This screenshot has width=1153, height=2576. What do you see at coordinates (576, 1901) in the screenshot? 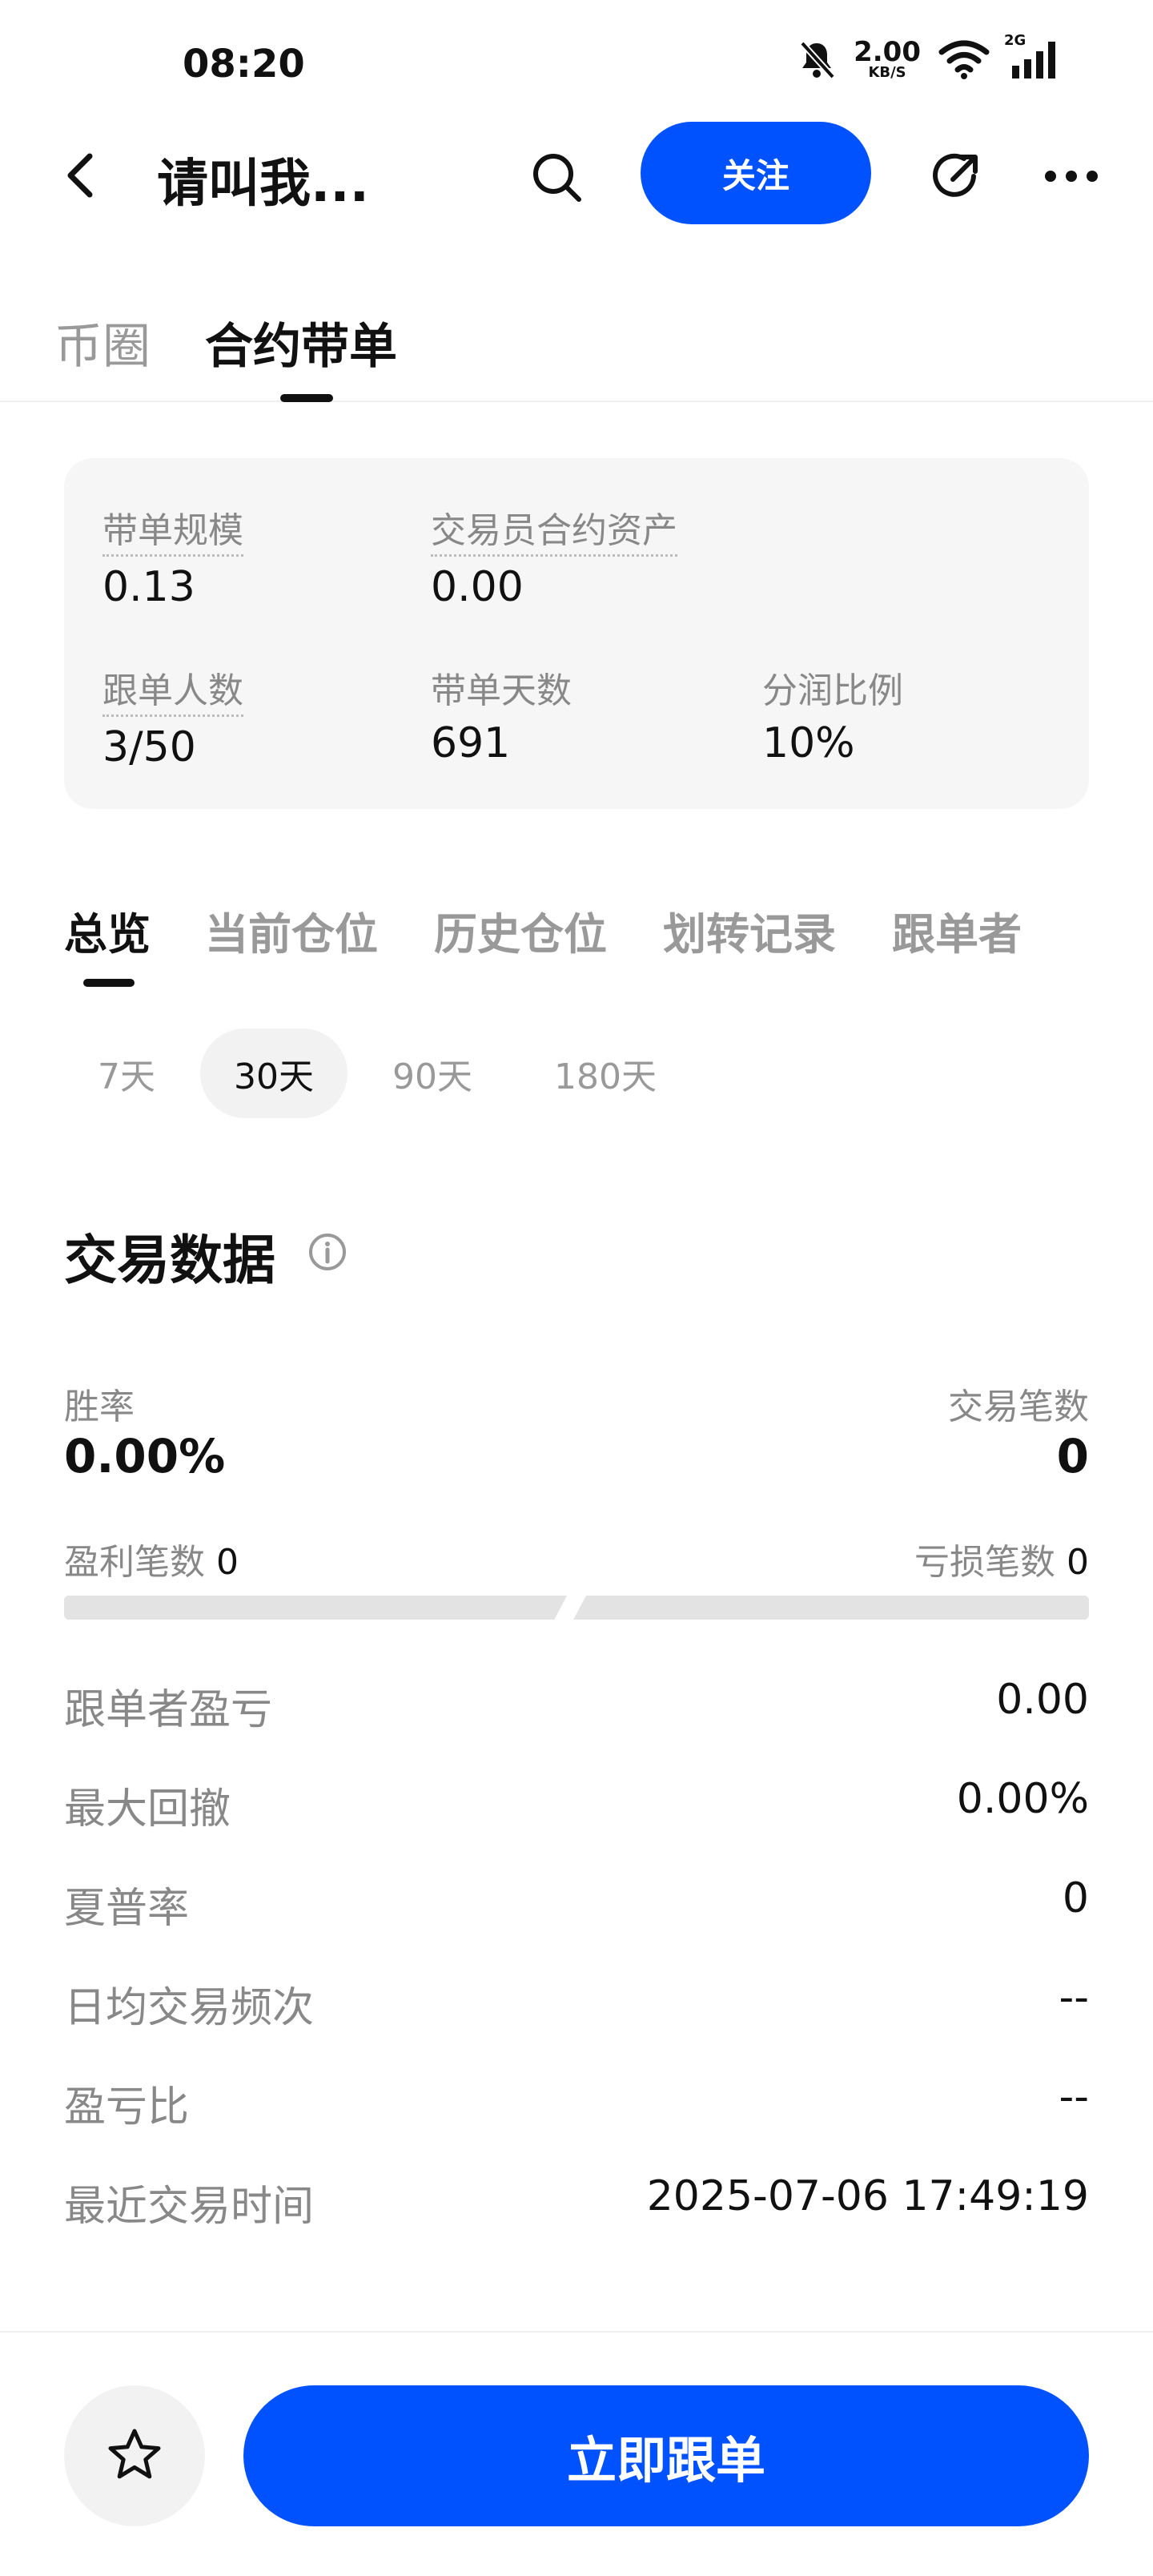
I see `metric-row-sharpe: 夏普率 0` at bounding box center [576, 1901].